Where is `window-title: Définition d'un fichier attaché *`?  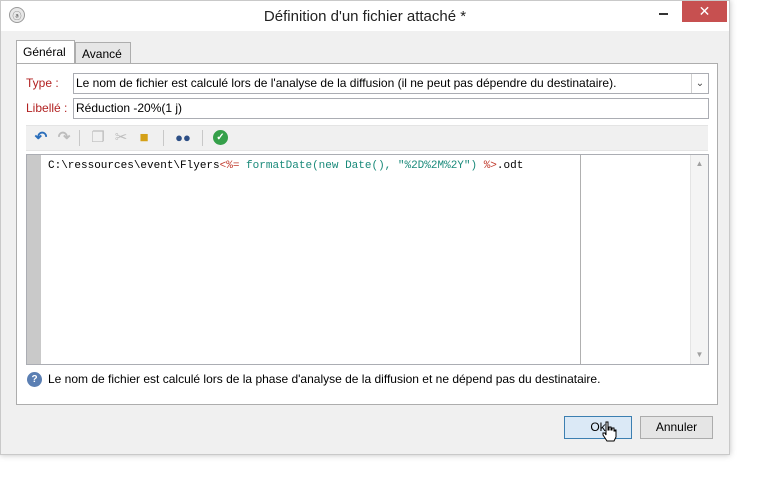
window-title: Définition d'un fichier attaché * is located at coordinates (365, 16).